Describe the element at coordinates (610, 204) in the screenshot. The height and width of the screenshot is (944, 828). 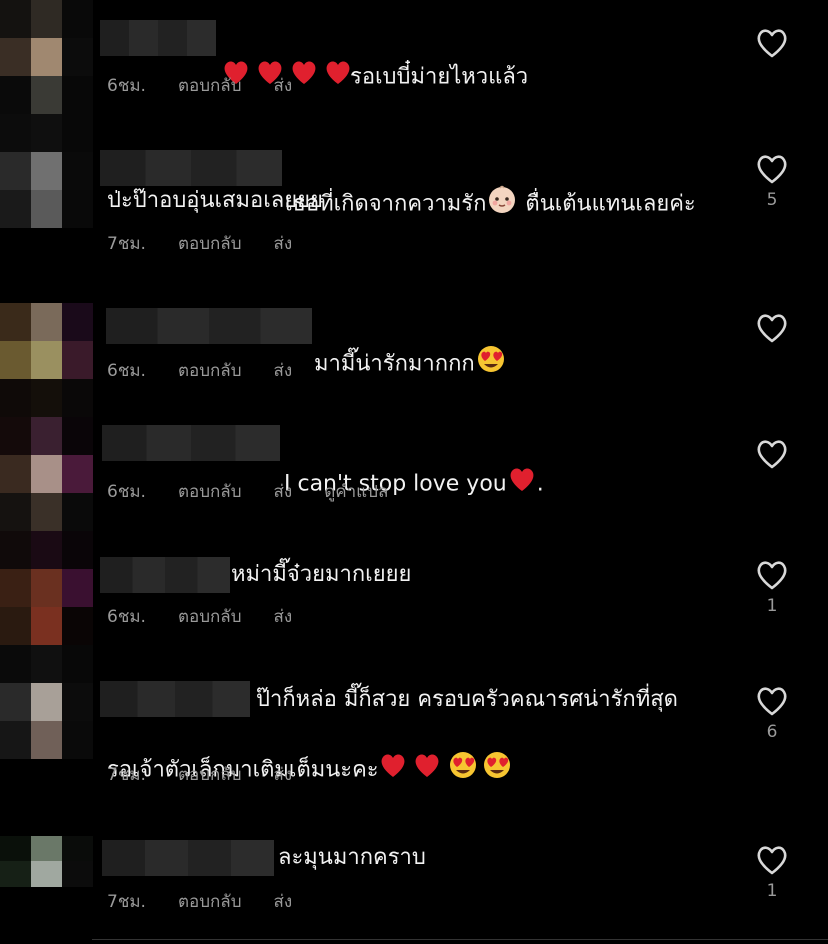
I see `comment-body-b: ตื่นเต้นแทนเลยค่ะ` at that location.